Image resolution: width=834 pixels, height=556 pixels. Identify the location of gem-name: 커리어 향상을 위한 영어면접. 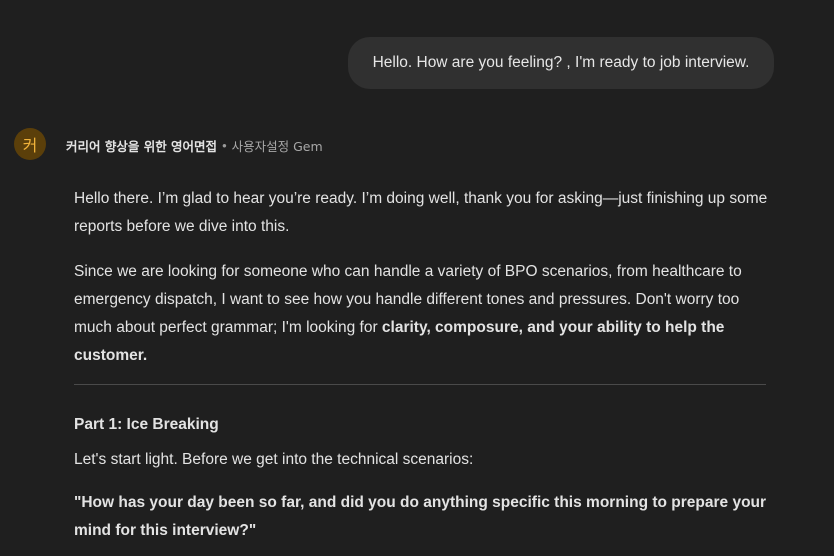
(142, 146).